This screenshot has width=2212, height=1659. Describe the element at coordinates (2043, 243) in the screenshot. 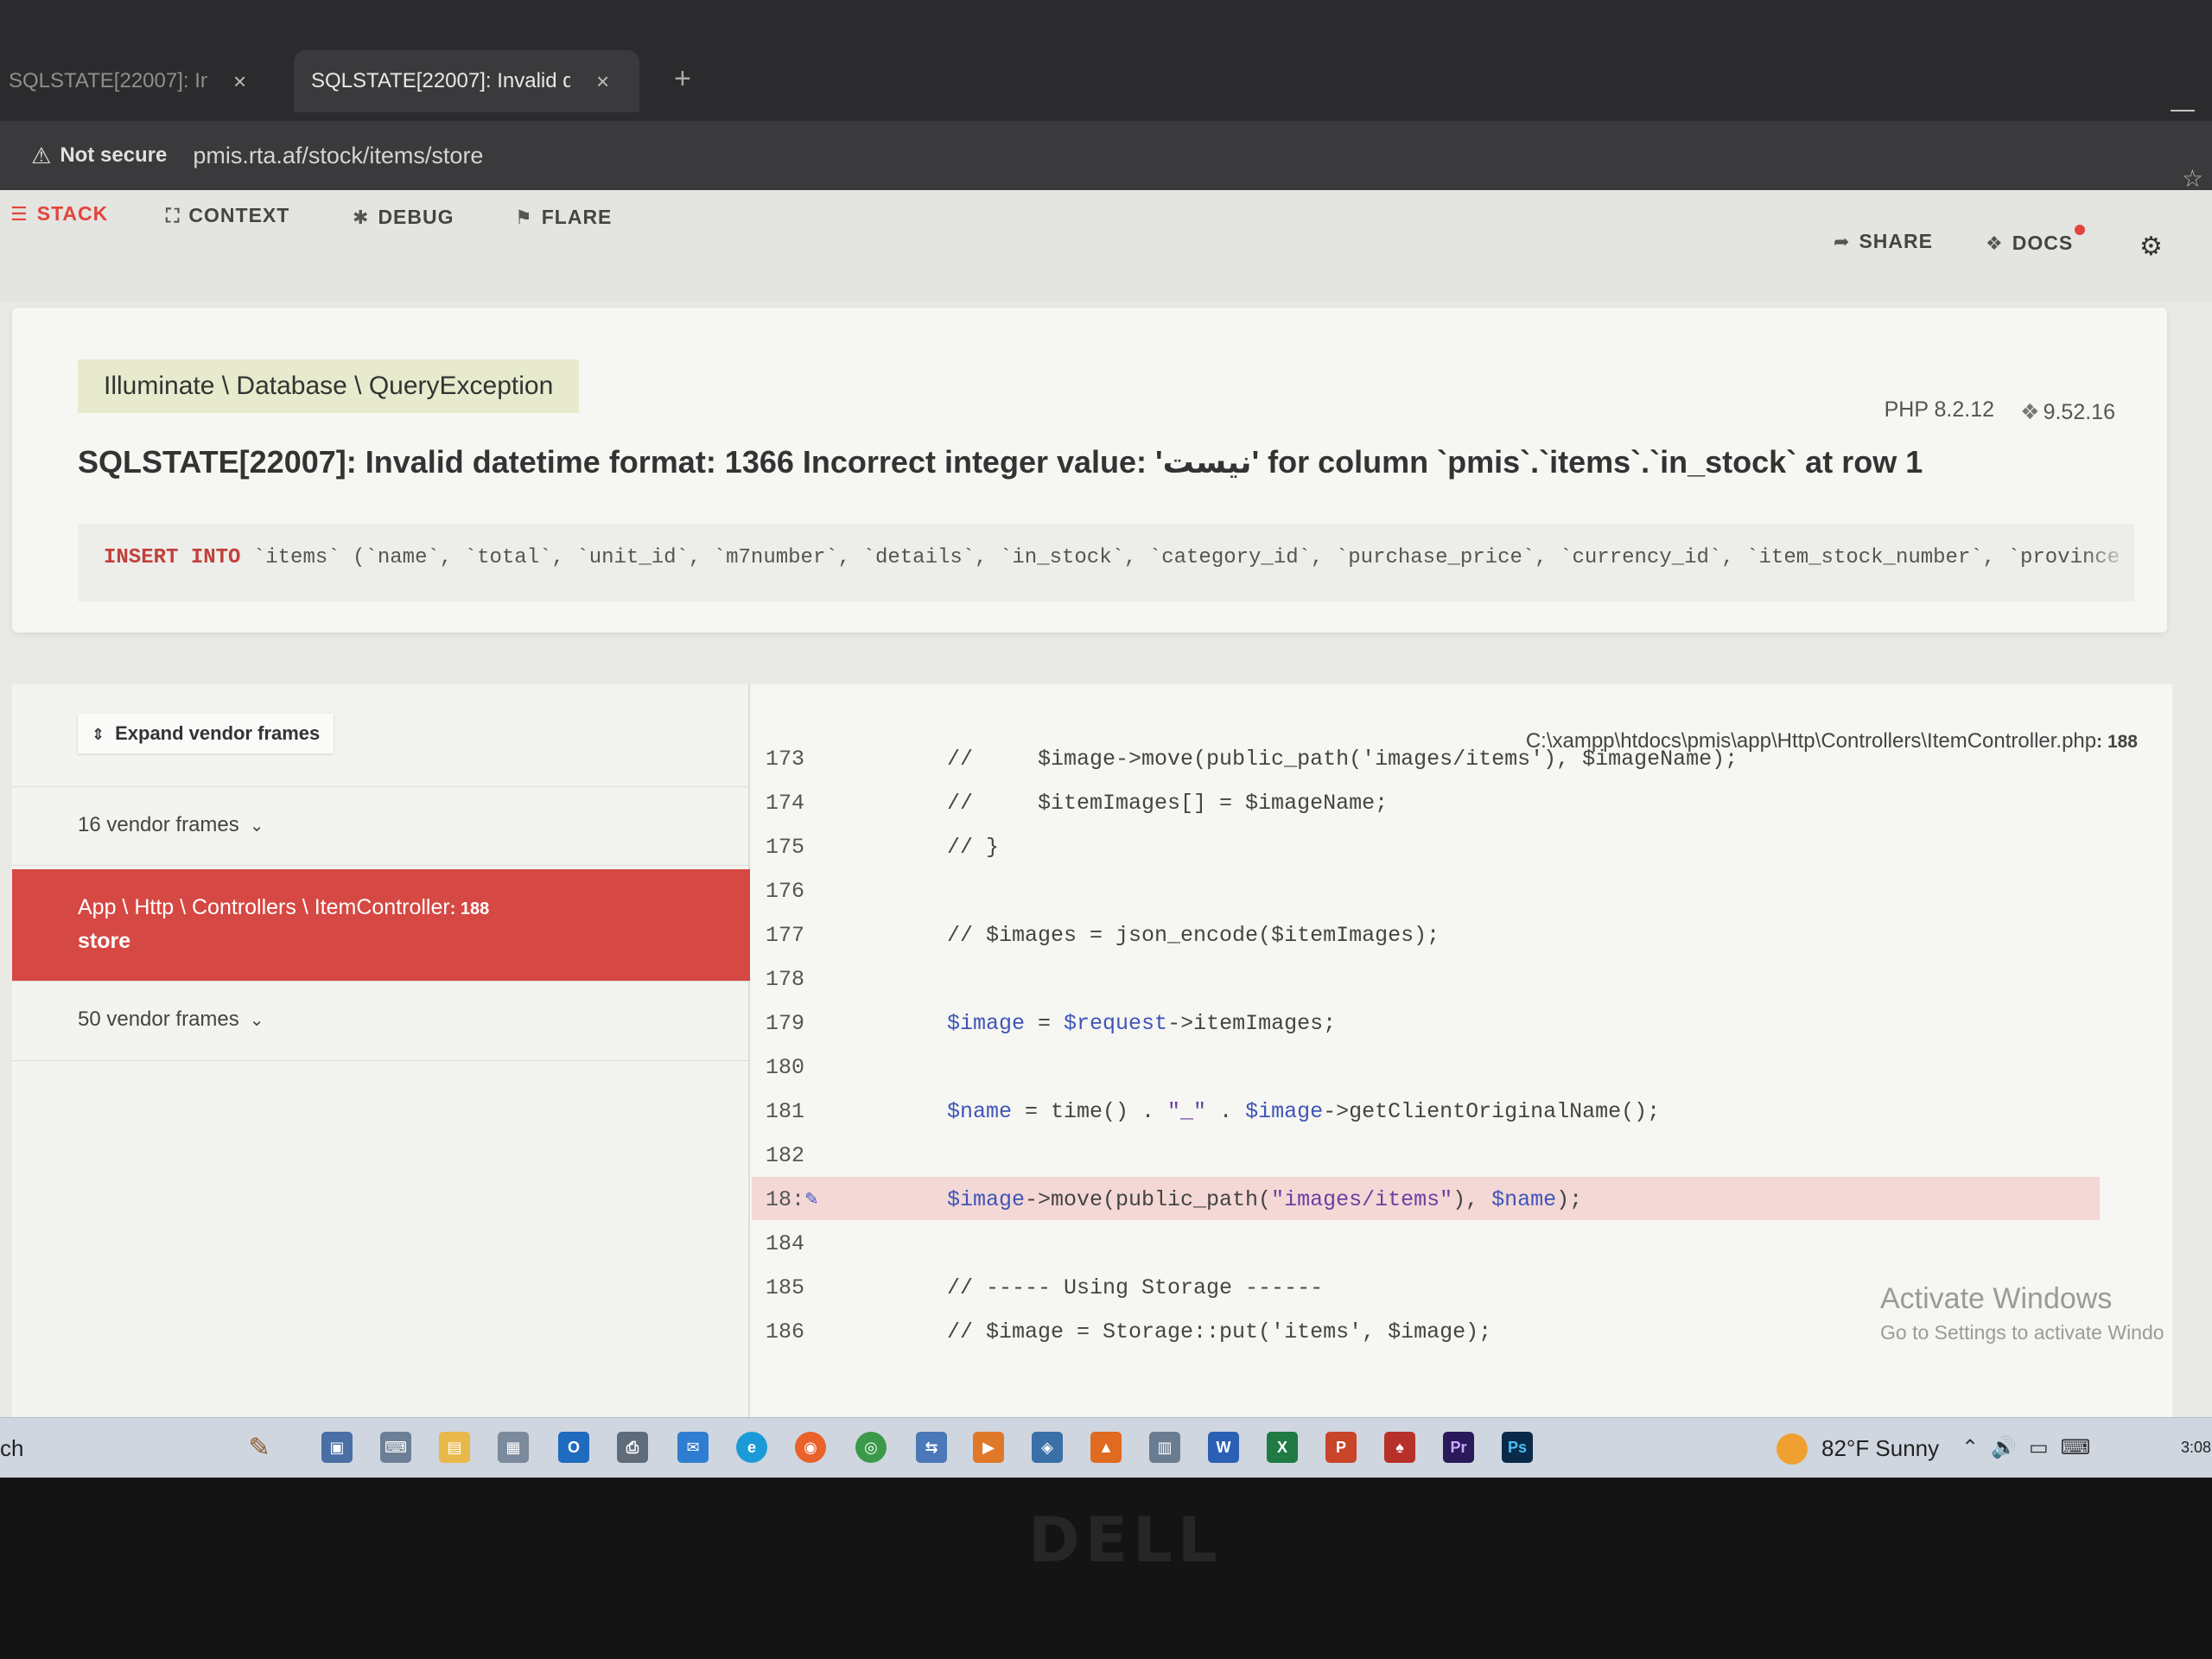

I see `docs-label: DOCS` at that location.